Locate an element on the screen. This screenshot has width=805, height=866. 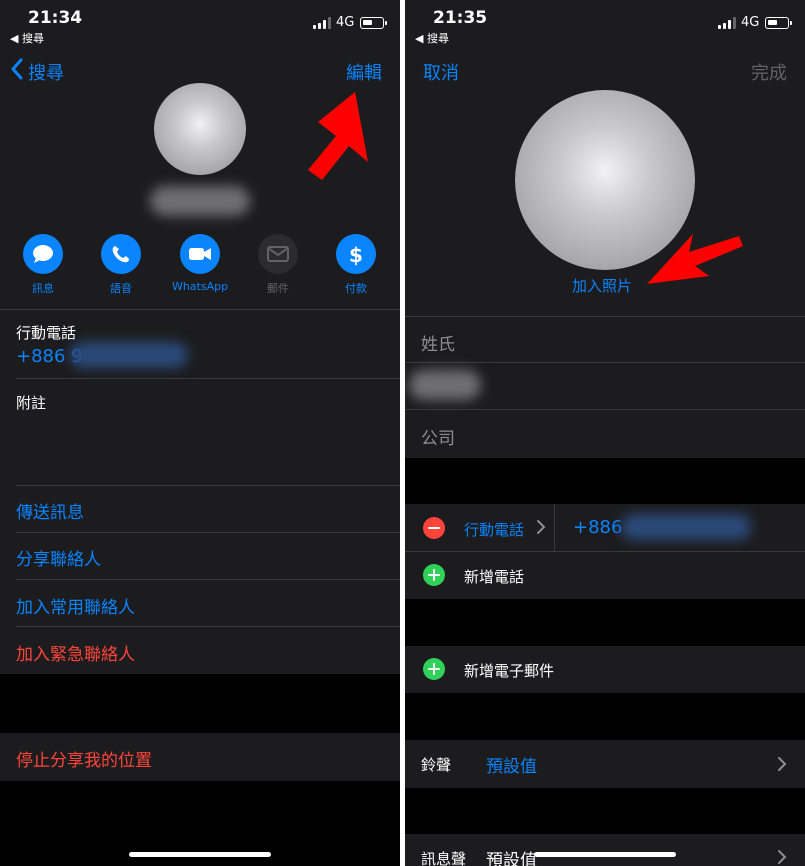
phone-number-field: +886 is located at coordinates (597, 527).